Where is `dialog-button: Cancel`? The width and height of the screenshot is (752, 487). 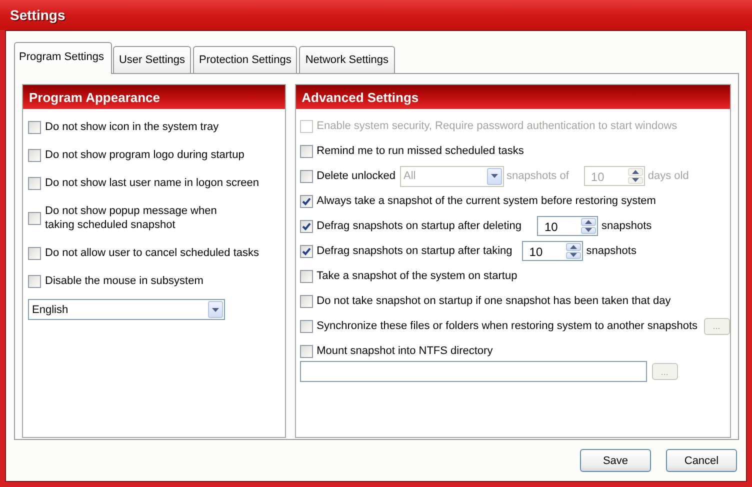
dialog-button: Cancel is located at coordinates (701, 460).